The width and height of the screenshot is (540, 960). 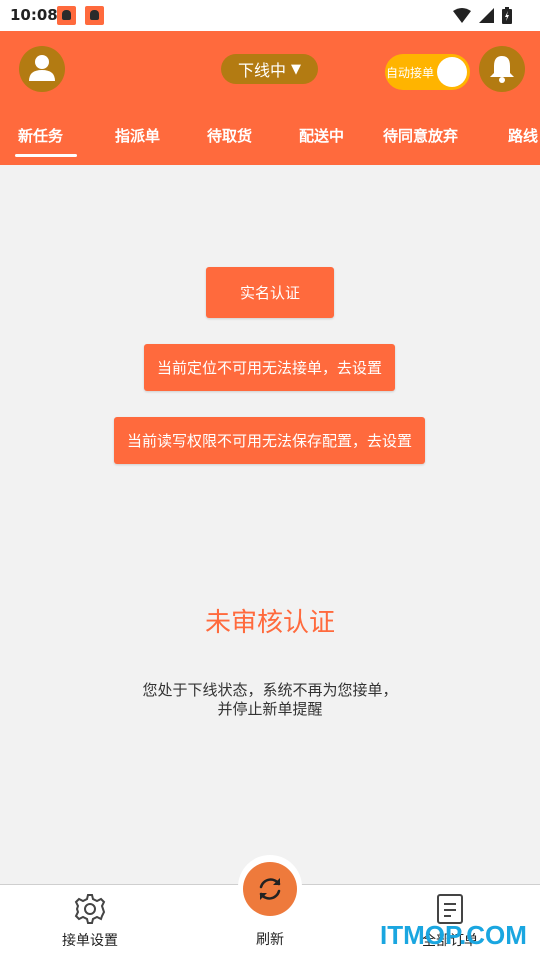 I want to click on online-status-dropdown: 下线中 ▼, so click(x=269, y=69).